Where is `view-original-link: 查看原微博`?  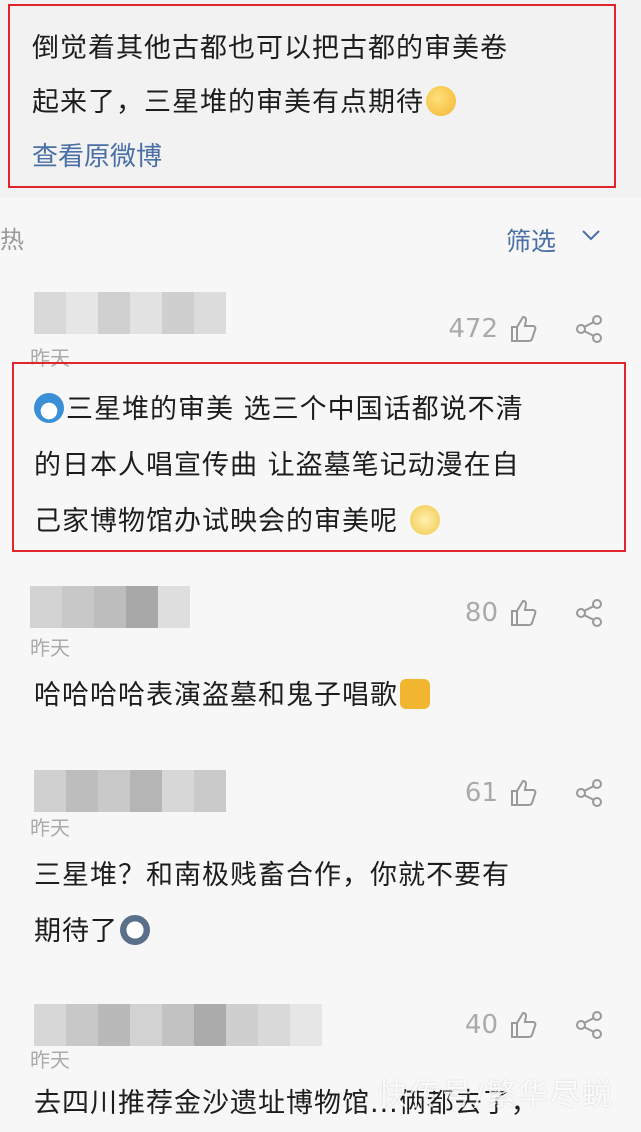 view-original-link: 查看原微博 is located at coordinates (97, 154).